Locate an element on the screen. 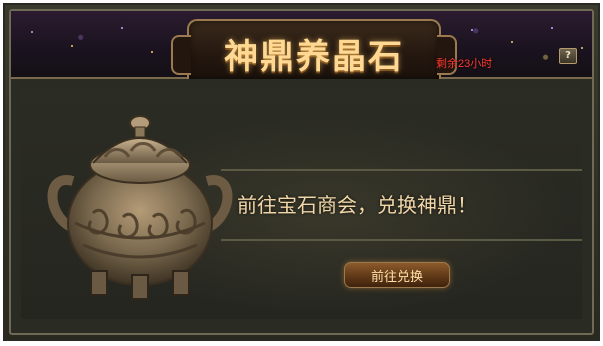  divider-top is located at coordinates (401, 170).